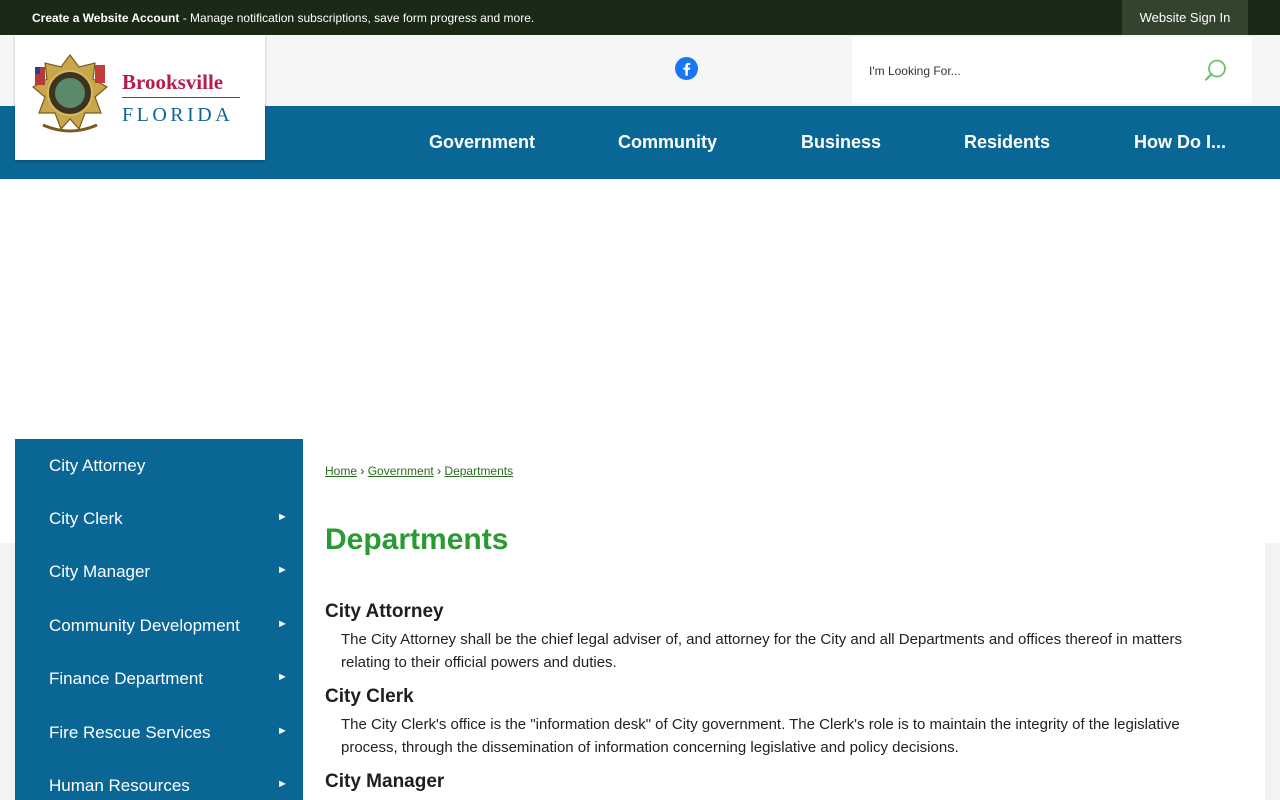  I want to click on department-entry: City Manager, so click(775, 782).